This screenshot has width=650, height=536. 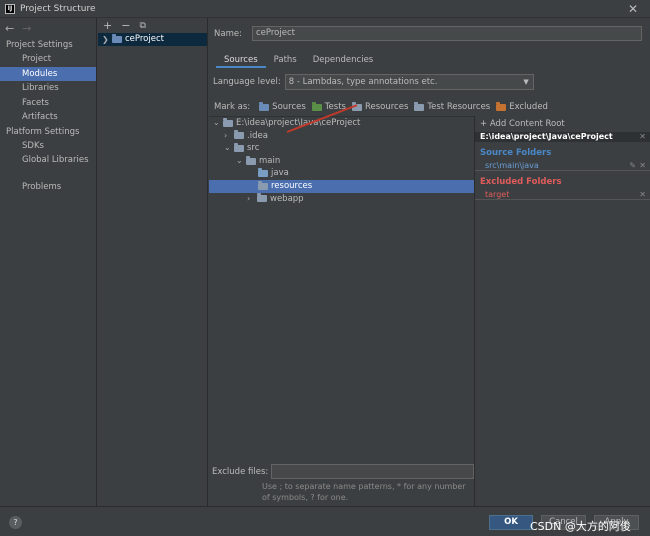 What do you see at coordinates (511, 522) in the screenshot?
I see `ok-button: OK` at bounding box center [511, 522].